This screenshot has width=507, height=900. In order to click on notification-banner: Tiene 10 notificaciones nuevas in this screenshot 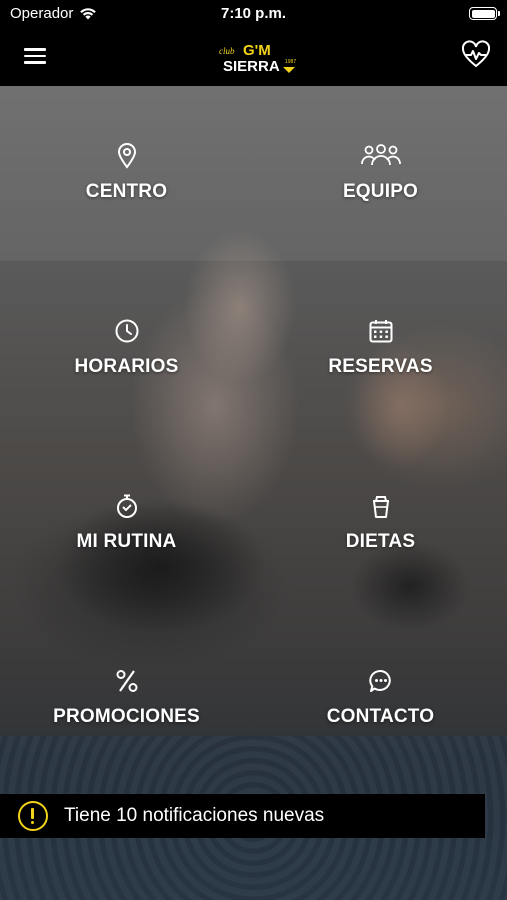, I will do `click(242, 816)`.